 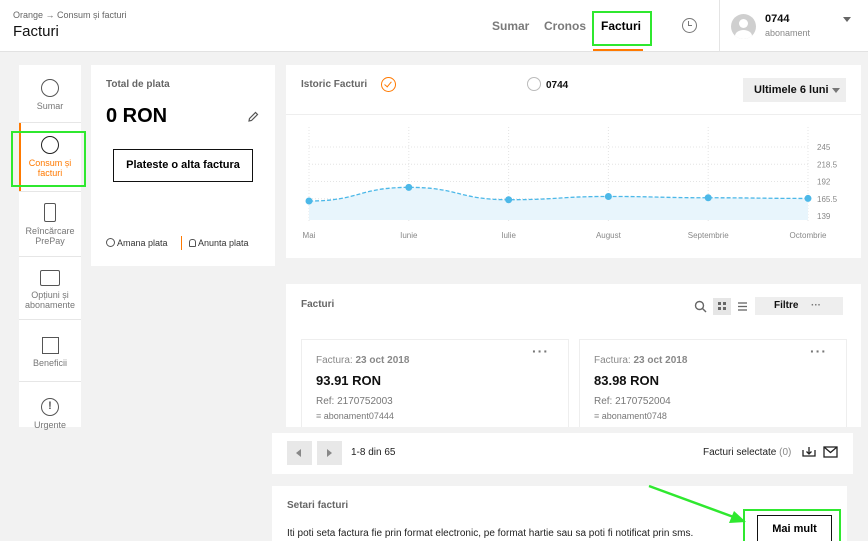 I want to click on filter-button: Filtre ···, so click(x=799, y=306).